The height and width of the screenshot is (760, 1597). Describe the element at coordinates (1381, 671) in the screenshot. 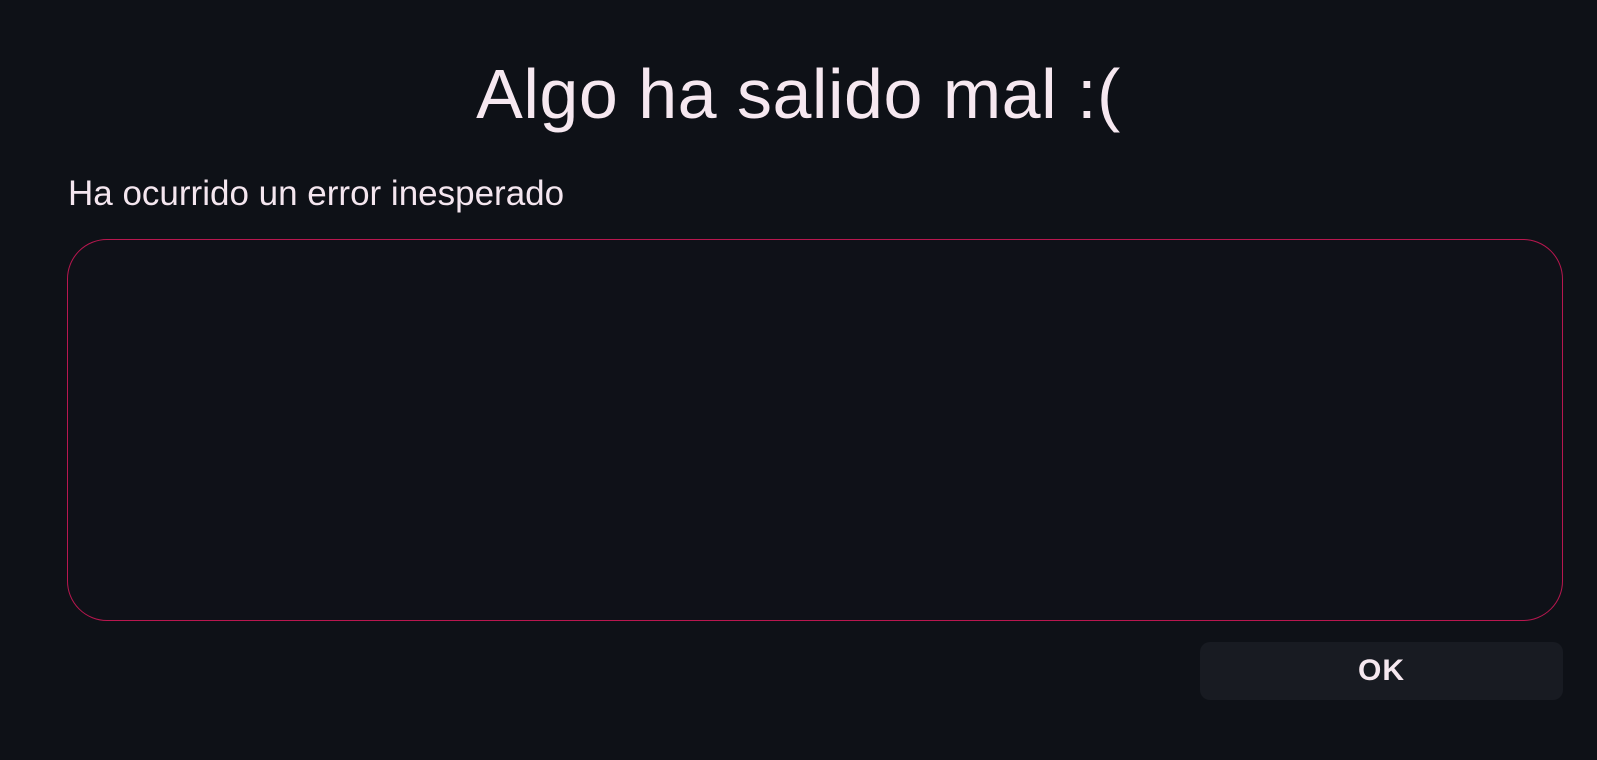

I see `ok-button: OK` at that location.